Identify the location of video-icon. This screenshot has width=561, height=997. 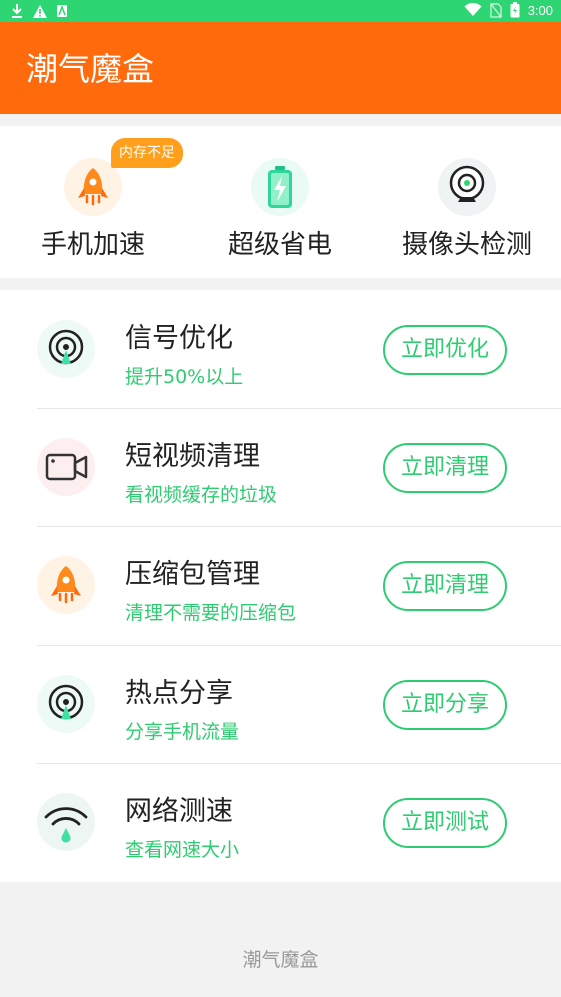
(66, 467).